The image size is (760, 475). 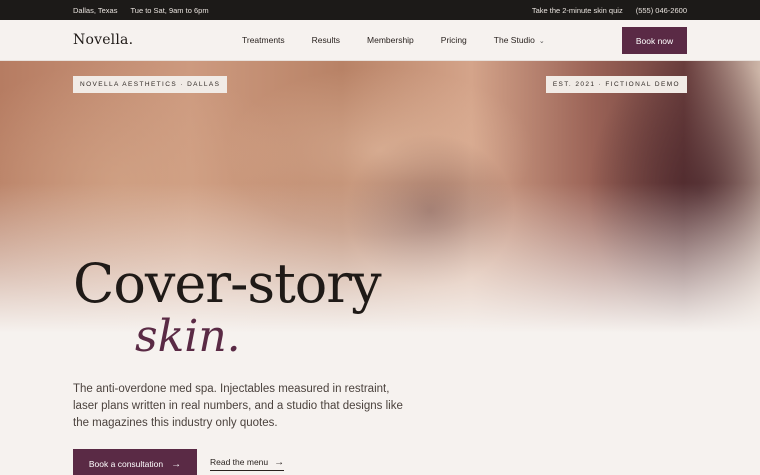 What do you see at coordinates (263, 40) in the screenshot?
I see `nav-item-treatments: Treatments` at bounding box center [263, 40].